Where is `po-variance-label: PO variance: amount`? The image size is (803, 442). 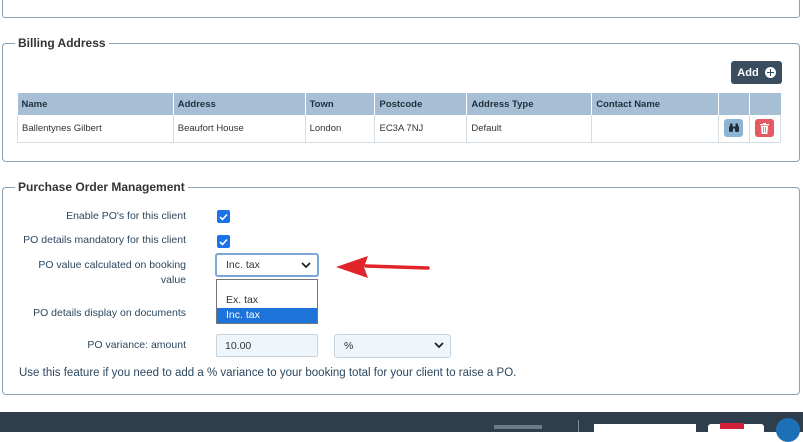 po-variance-label: PO variance: amount is located at coordinates (136, 345).